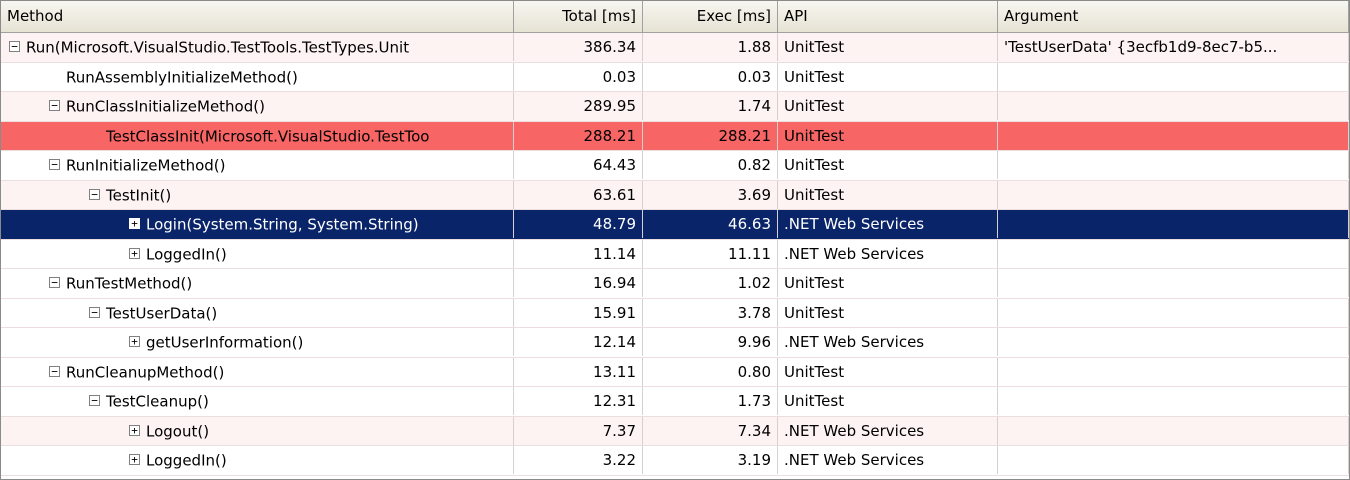 This screenshot has width=1350, height=480. What do you see at coordinates (182, 77) in the screenshot?
I see `method-name: RunAssemblyInitializeMethod()` at bounding box center [182, 77].